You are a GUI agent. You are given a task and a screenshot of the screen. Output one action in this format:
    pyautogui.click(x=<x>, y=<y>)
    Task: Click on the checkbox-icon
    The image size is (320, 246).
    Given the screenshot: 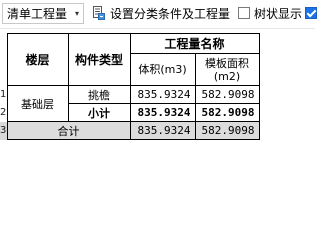 What is the action you would take?
    pyautogui.click(x=244, y=13)
    